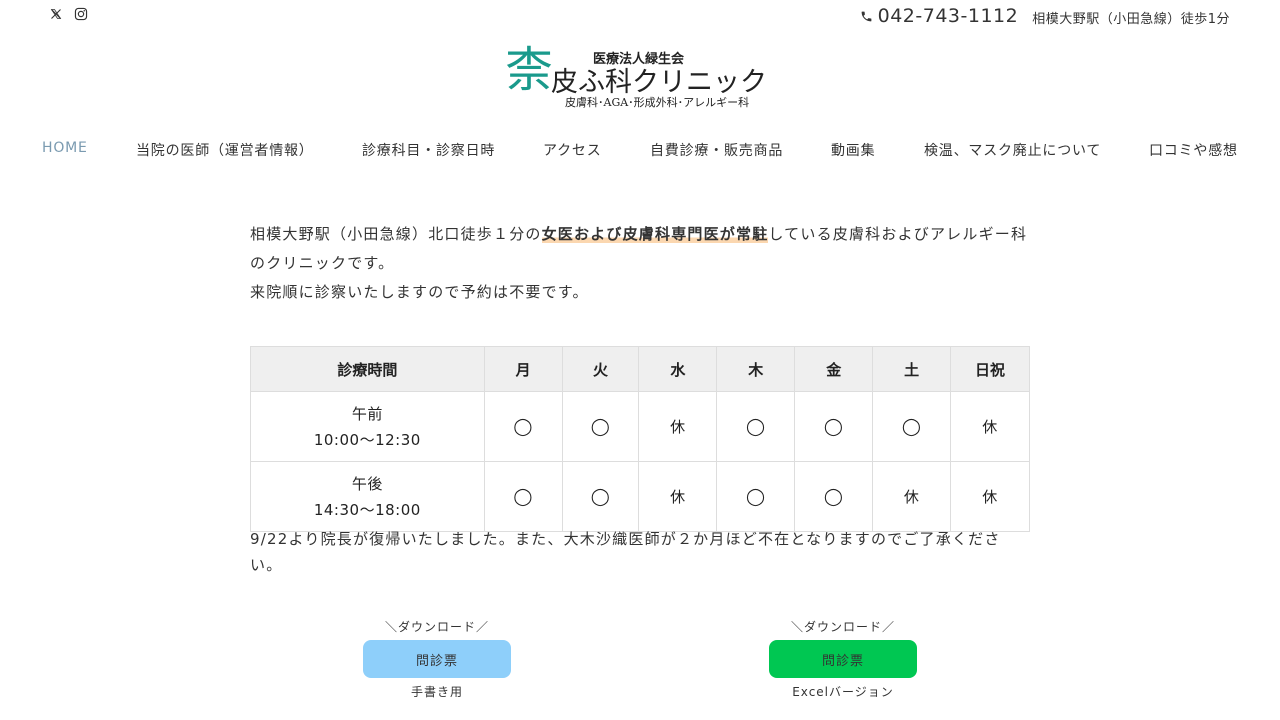 The width and height of the screenshot is (1280, 720). What do you see at coordinates (367, 369) in the screenshot?
I see `header-hours: 診療時間` at bounding box center [367, 369].